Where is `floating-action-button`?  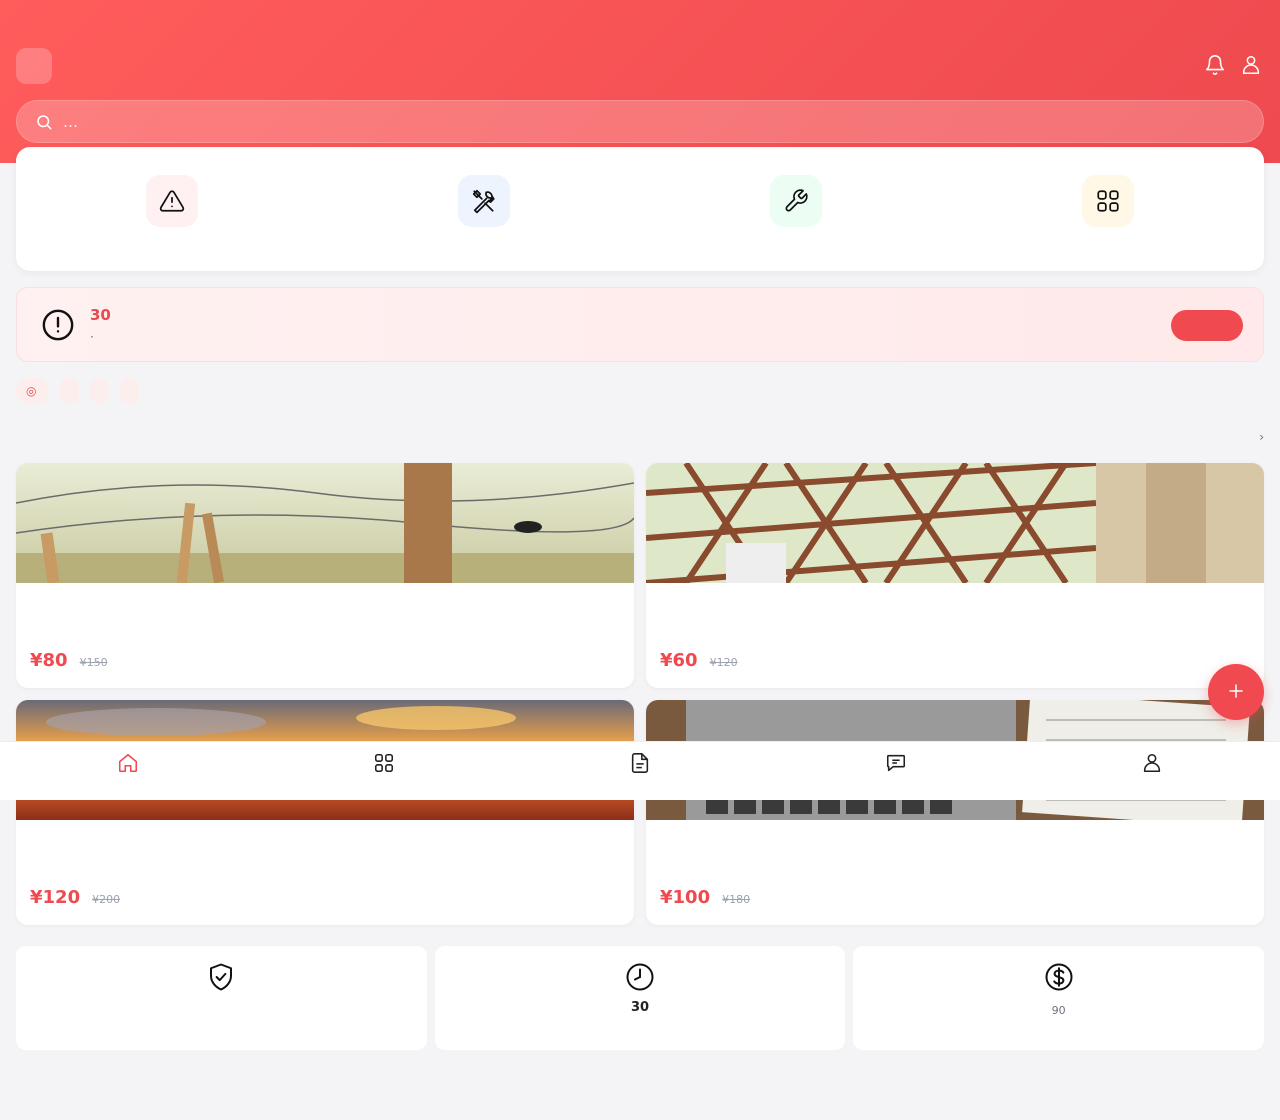
floating-action-button is located at coordinates (1236, 692).